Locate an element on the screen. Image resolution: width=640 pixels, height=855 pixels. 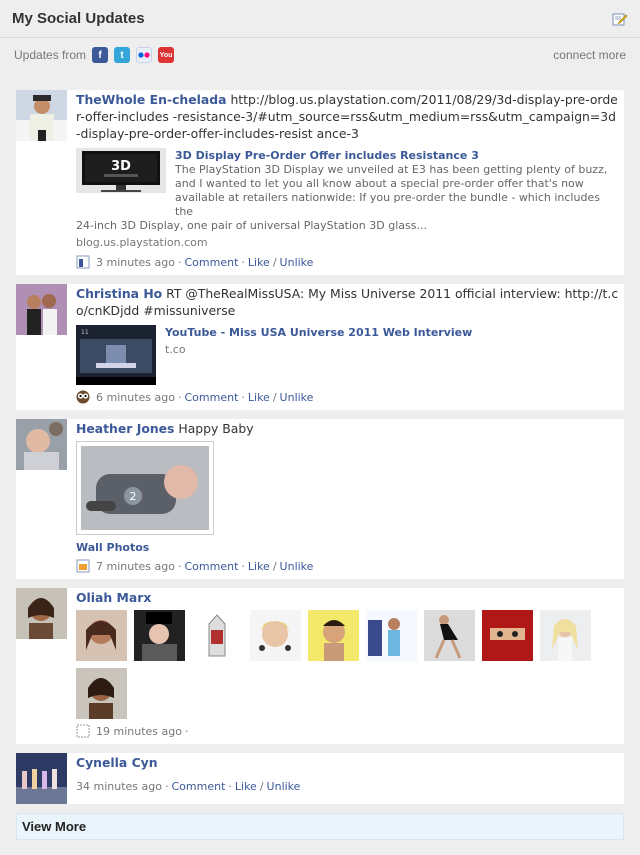
panel-title: My Social Updates is located at coordinates (78, 18).